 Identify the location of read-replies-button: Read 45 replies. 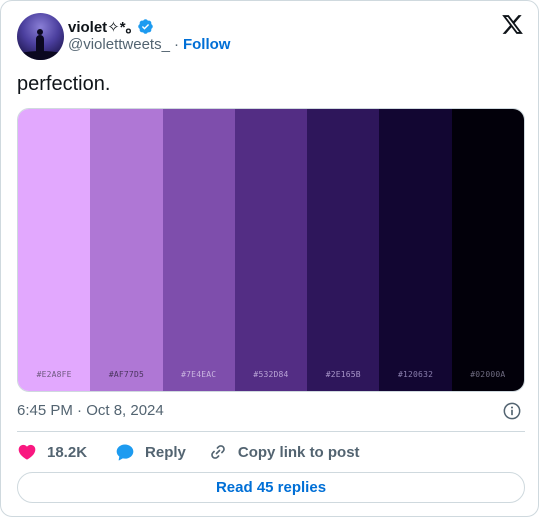
(271, 487).